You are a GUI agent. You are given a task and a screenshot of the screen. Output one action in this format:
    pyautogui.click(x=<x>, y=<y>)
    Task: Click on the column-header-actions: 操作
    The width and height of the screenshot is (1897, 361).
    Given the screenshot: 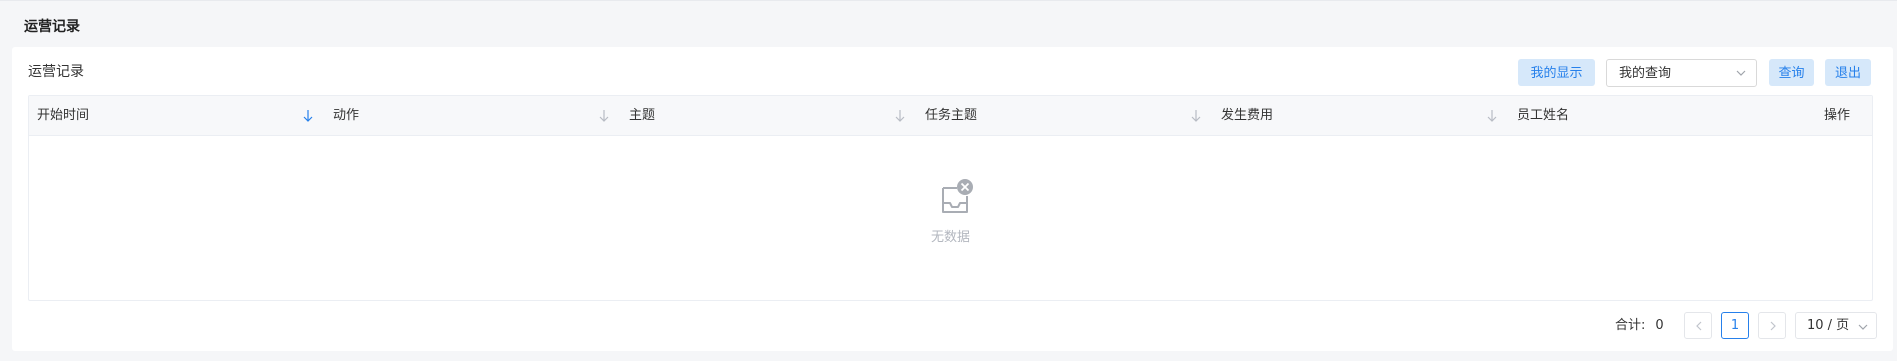 What is the action you would take?
    pyautogui.click(x=1836, y=115)
    